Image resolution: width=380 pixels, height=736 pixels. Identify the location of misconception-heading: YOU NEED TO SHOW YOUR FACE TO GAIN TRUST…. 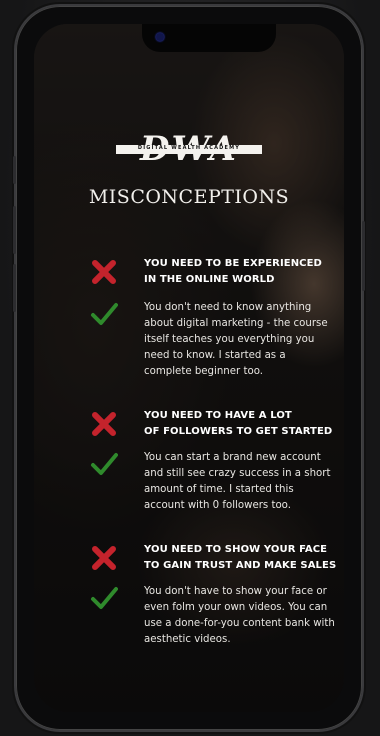
(240, 557).